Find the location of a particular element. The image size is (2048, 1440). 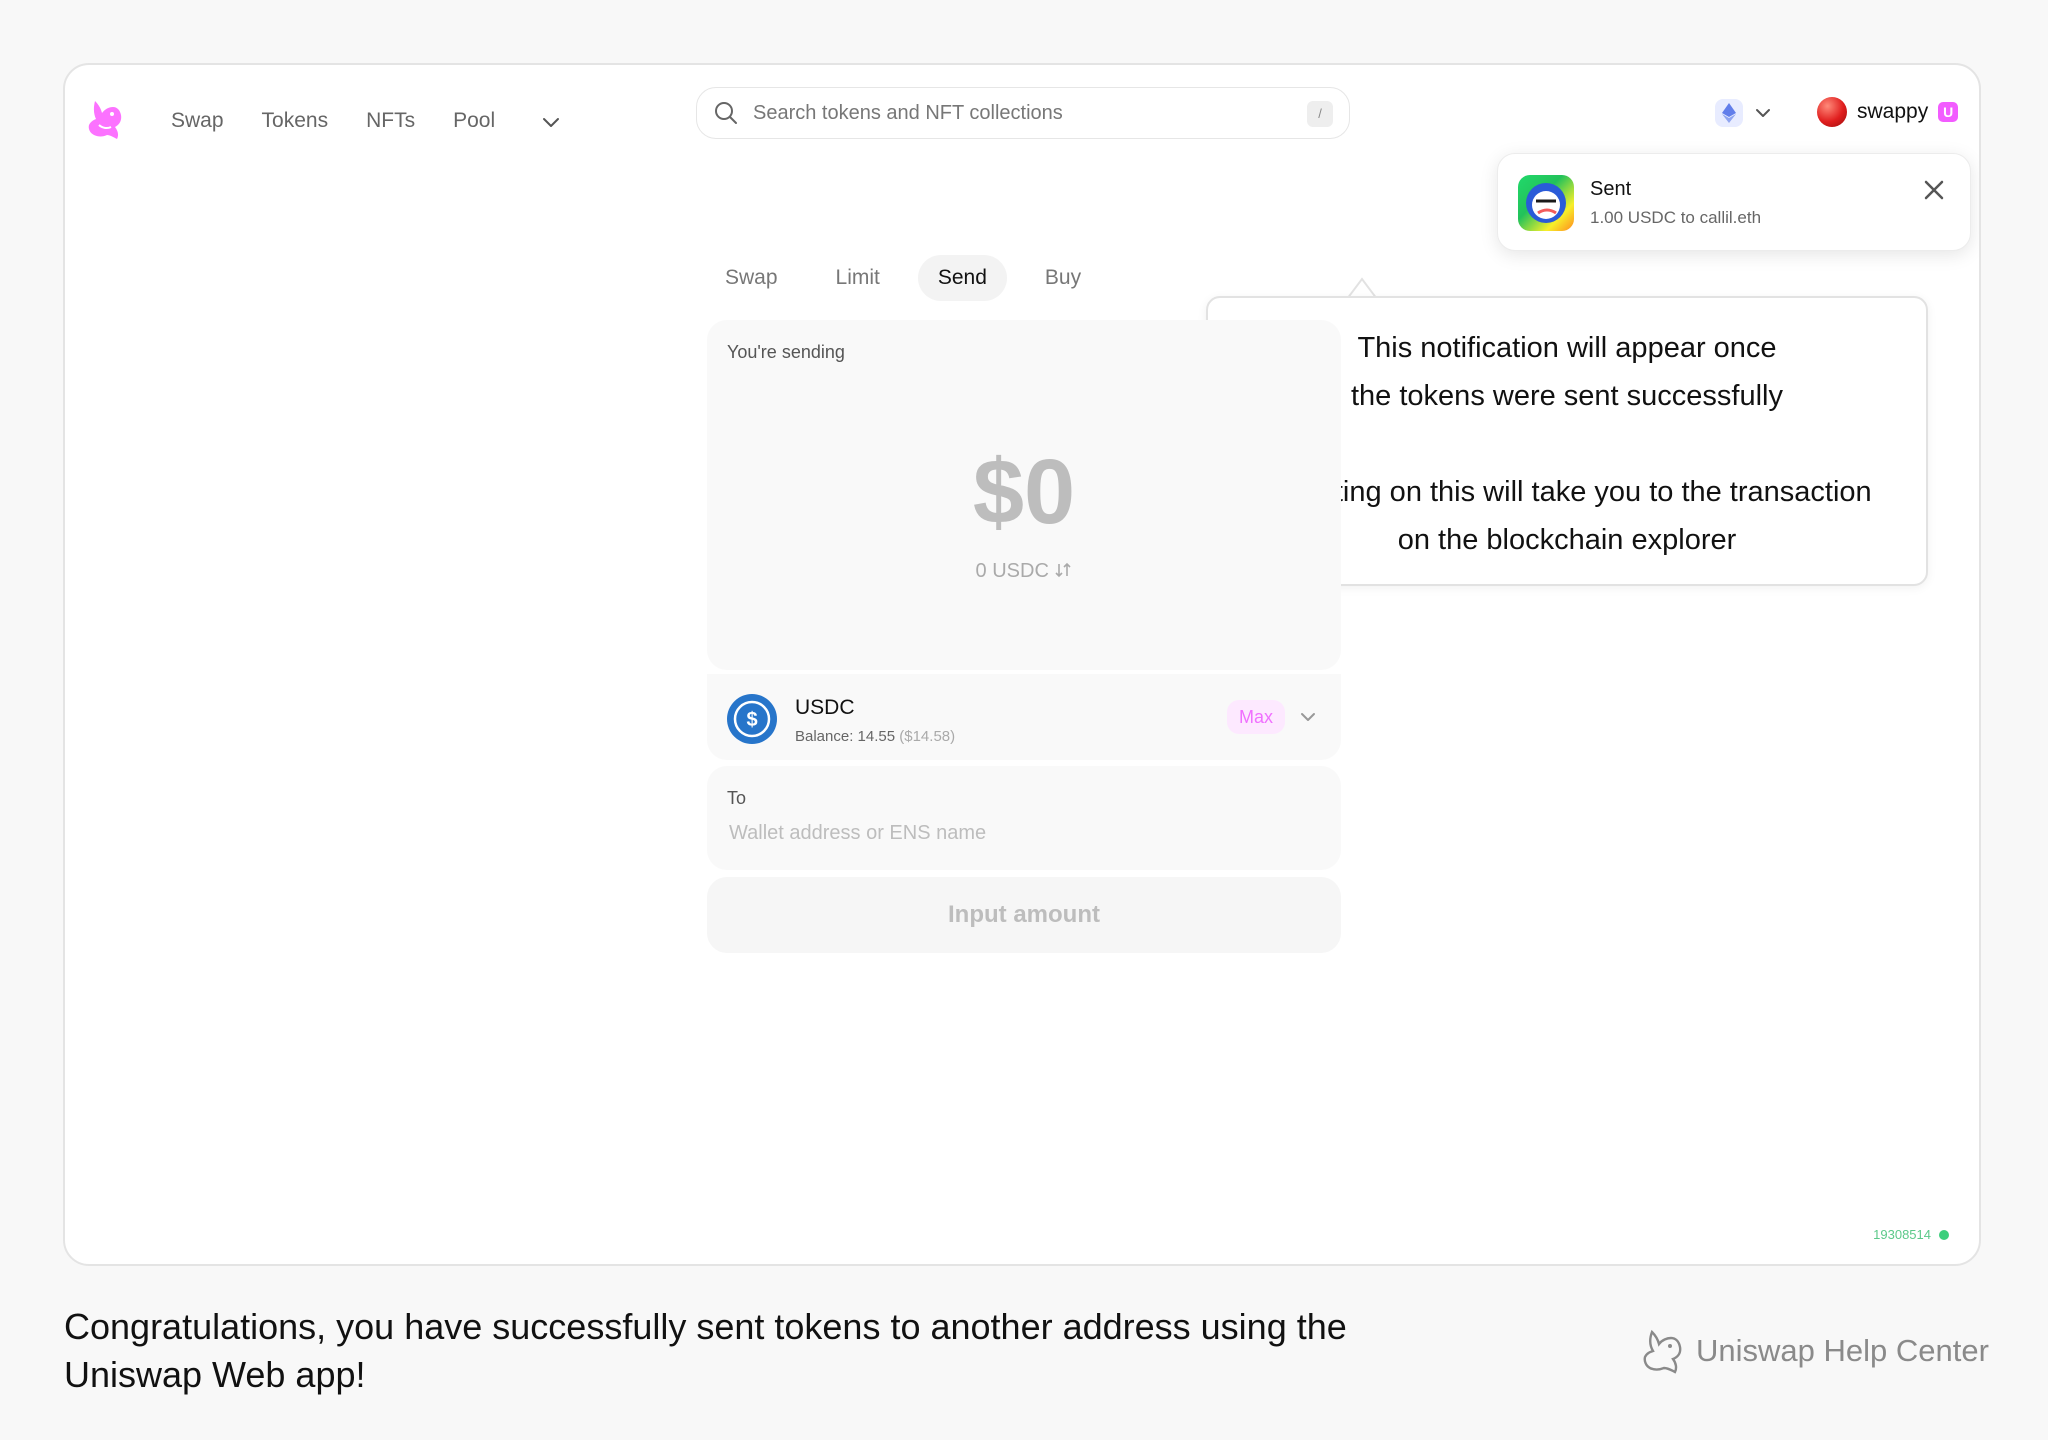

top-nav: Swap Tokens NFTs Pool is located at coordinates (367, 121).